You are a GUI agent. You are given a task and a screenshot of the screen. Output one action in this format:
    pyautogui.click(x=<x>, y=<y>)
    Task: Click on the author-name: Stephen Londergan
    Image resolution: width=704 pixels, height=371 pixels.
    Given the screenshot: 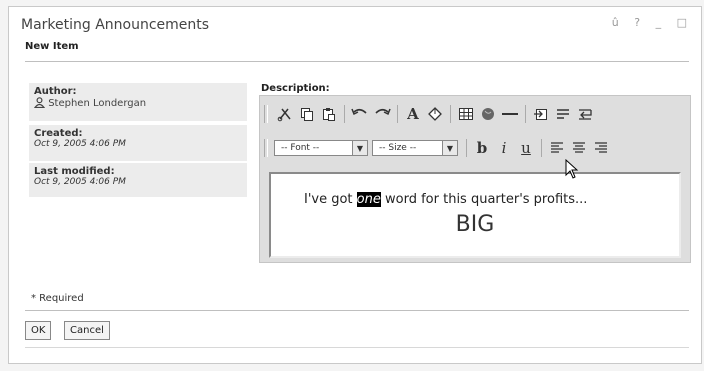 What is the action you would take?
    pyautogui.click(x=97, y=103)
    